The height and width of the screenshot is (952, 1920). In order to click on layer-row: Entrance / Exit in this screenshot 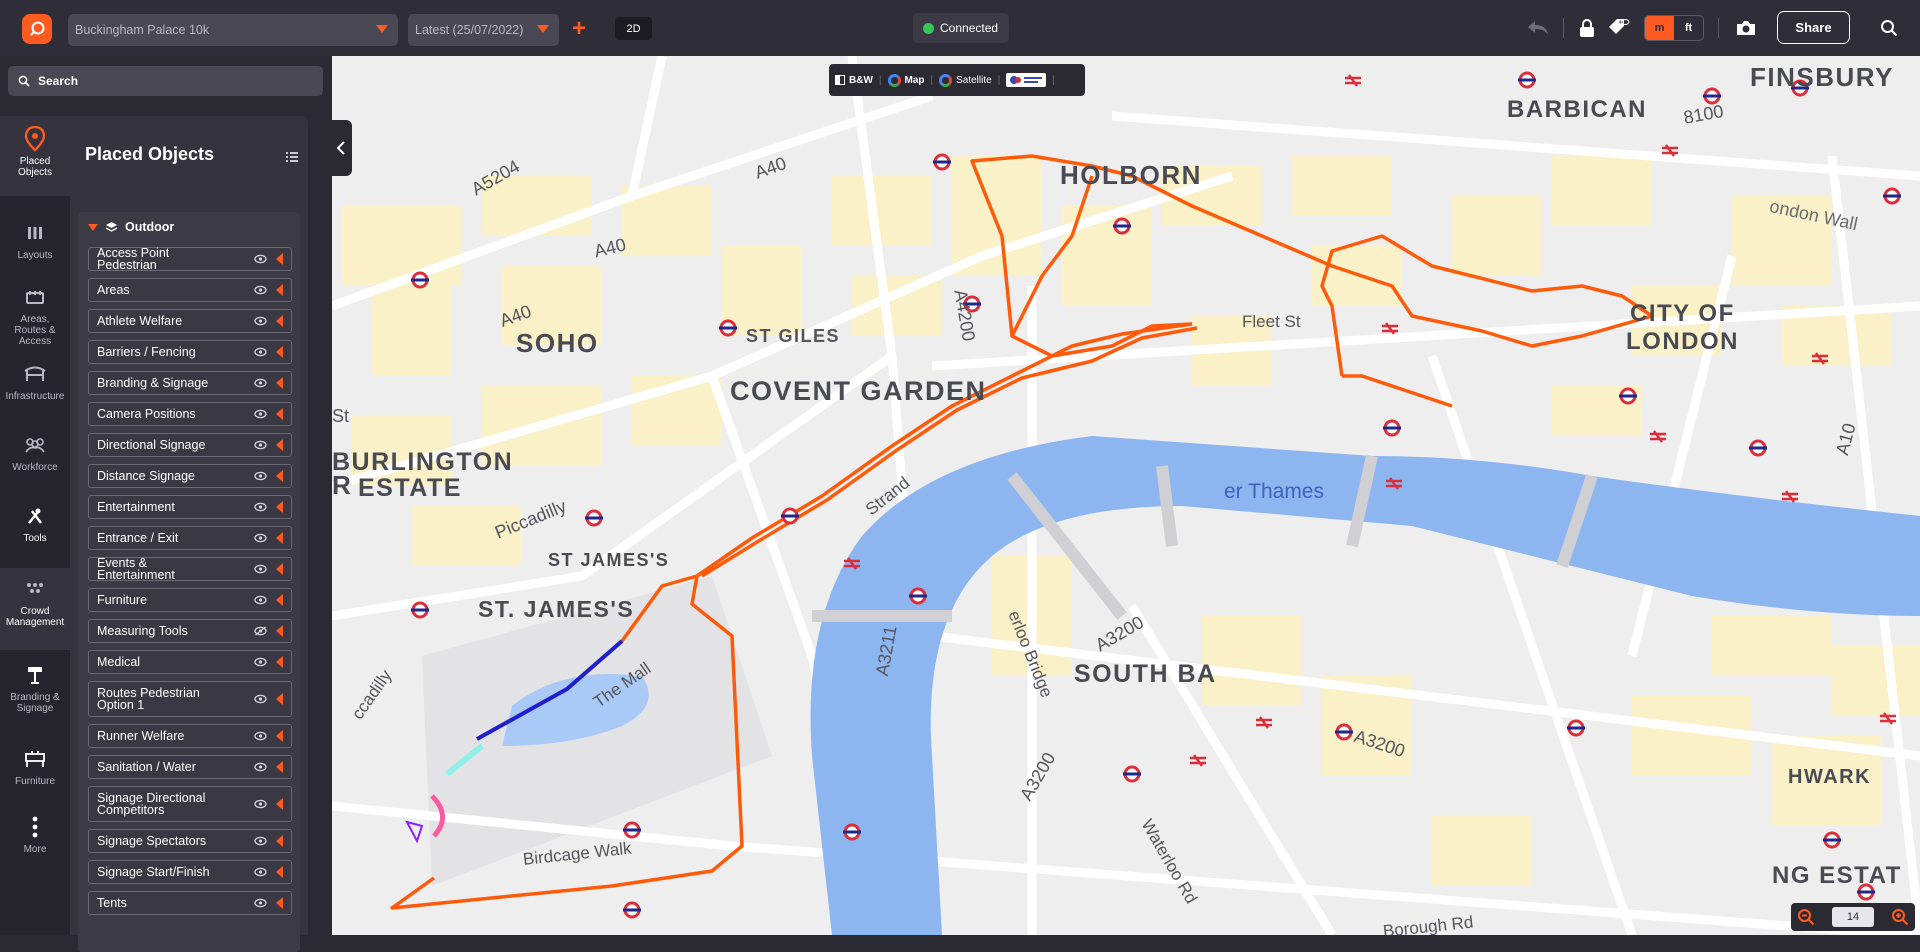, I will do `click(190, 538)`.